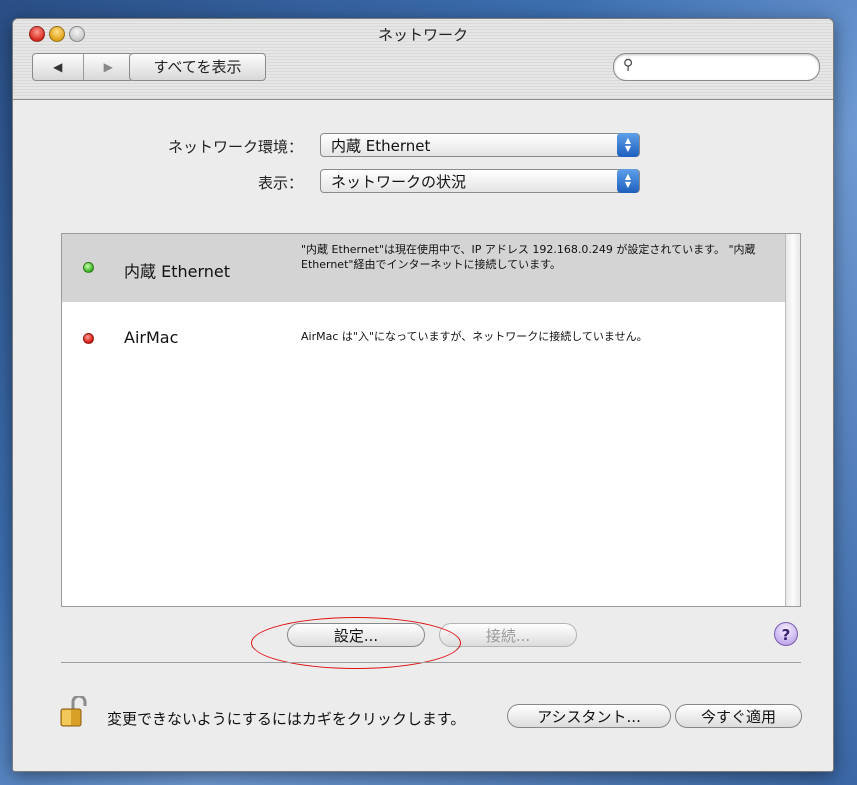 The height and width of the screenshot is (785, 857). Describe the element at coordinates (58, 67) in the screenshot. I see `back-button: ◀` at that location.